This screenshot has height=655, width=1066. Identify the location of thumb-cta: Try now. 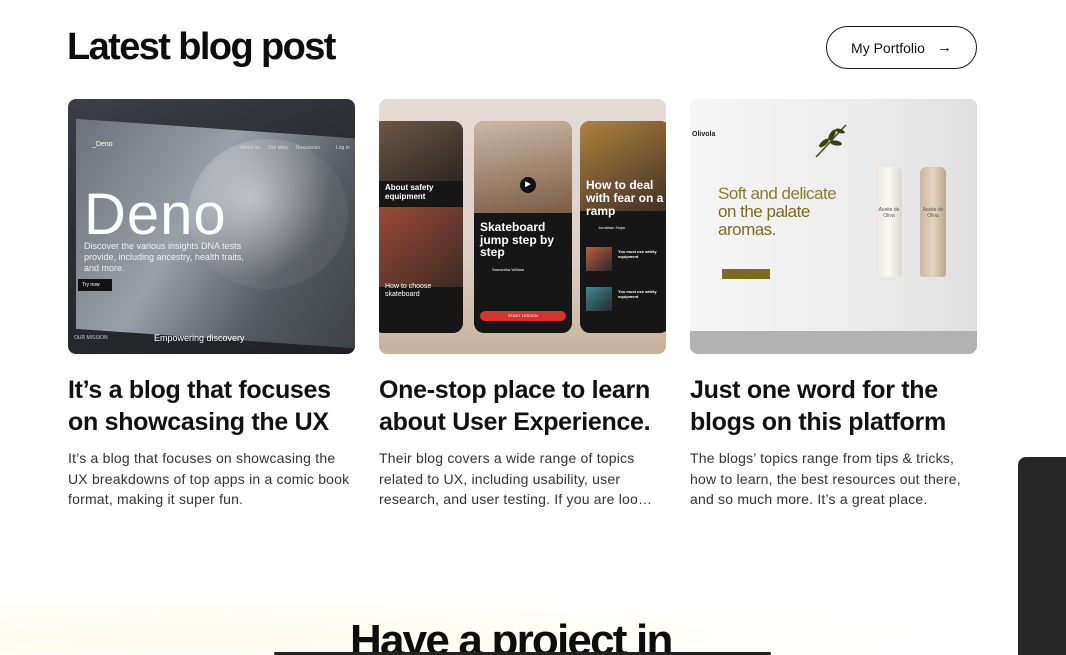
(95, 285).